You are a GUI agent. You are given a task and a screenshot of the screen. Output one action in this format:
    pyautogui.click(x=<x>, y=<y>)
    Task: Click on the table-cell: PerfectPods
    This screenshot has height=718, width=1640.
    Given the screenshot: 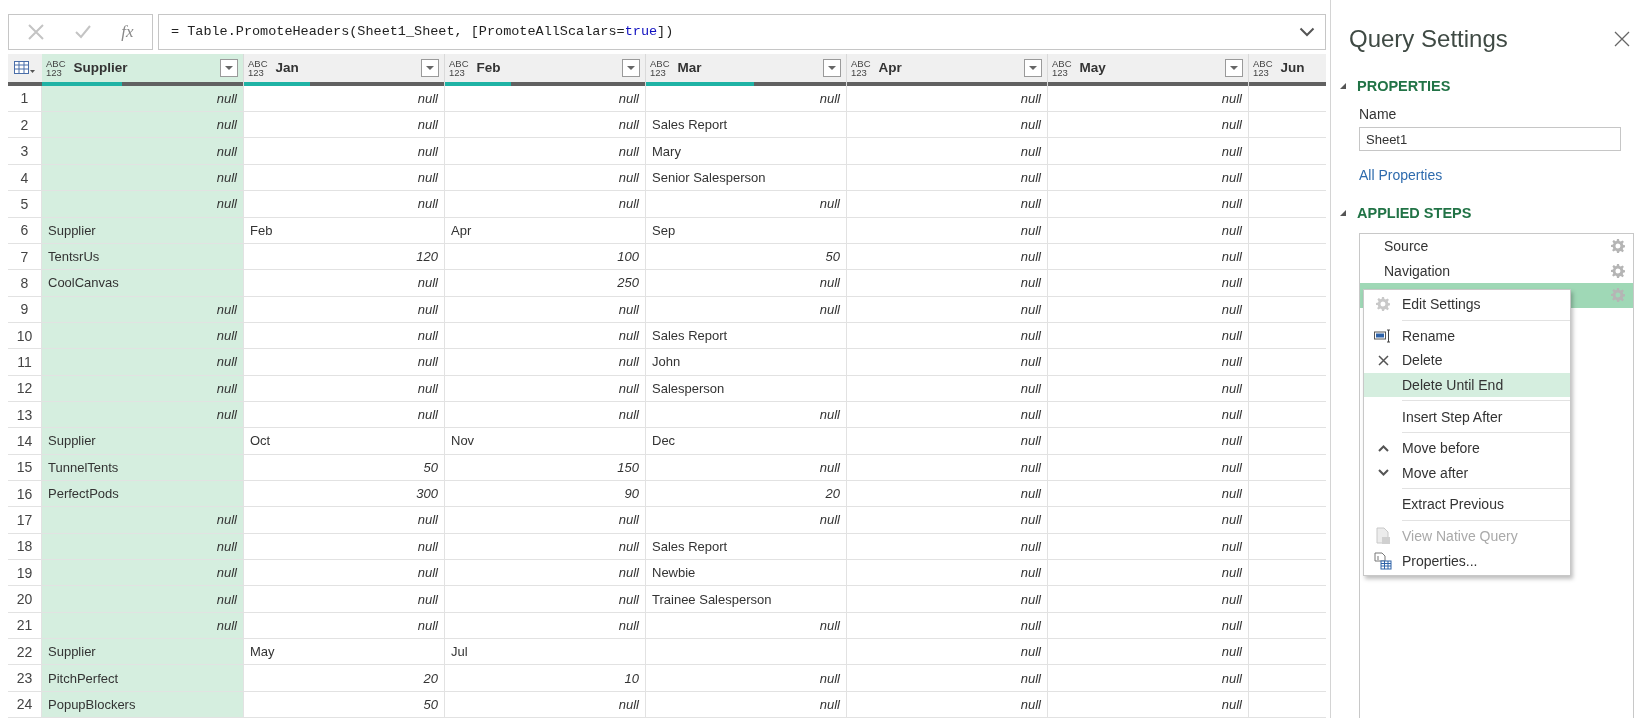 What is the action you would take?
    pyautogui.click(x=143, y=494)
    